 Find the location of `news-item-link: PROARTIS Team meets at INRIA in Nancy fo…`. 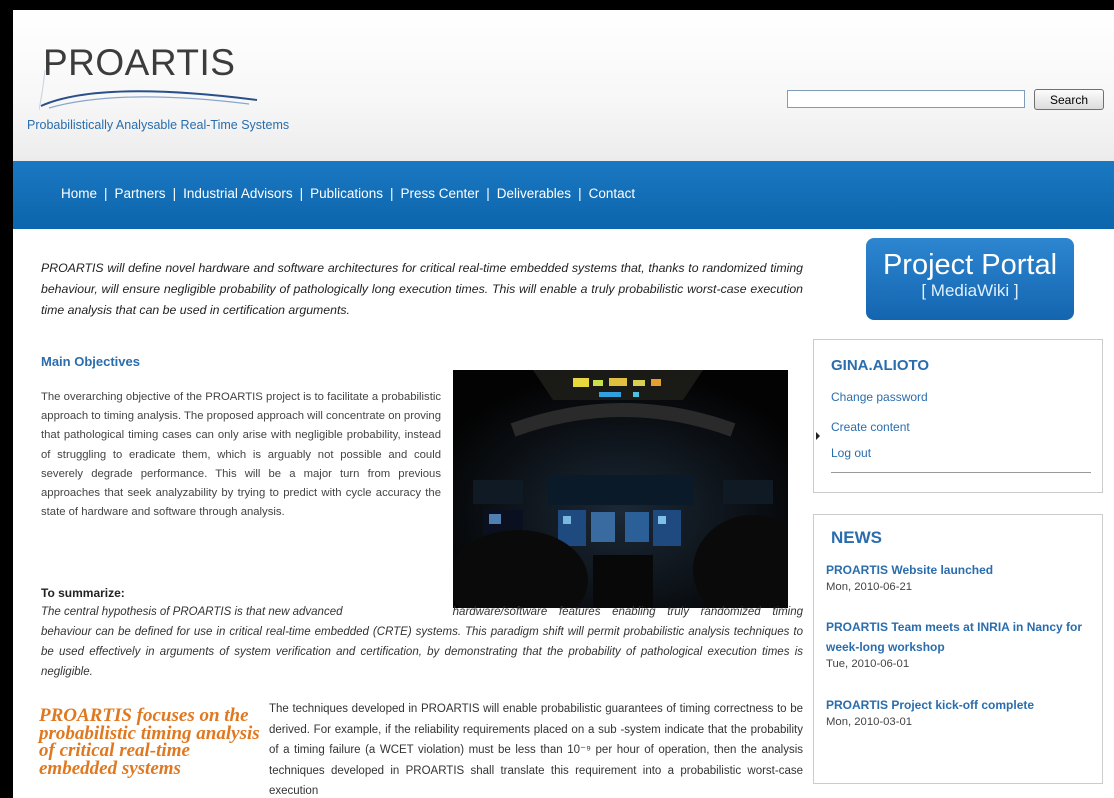

news-item-link: PROARTIS Team meets at INRIA in Nancy fo… is located at coordinates (956, 637).